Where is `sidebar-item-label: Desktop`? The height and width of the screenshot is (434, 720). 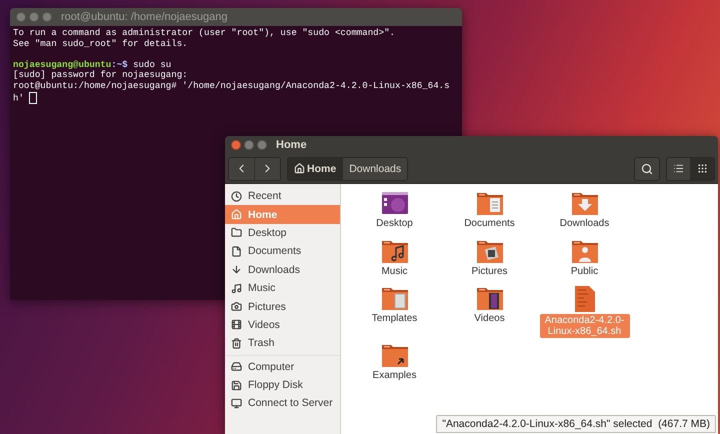
sidebar-item-label: Desktop is located at coordinates (267, 232).